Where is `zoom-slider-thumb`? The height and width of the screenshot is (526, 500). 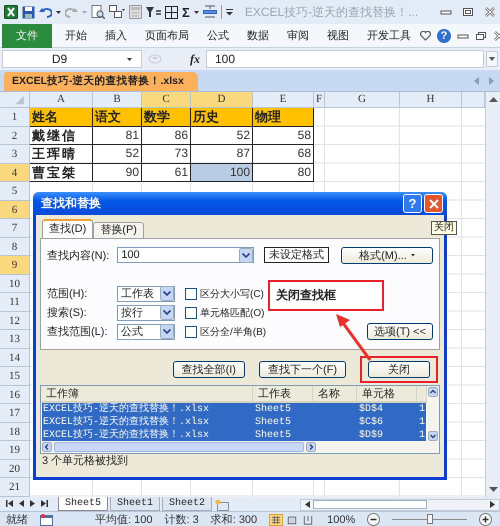
zoom-slider-thumb is located at coordinates (429, 519).